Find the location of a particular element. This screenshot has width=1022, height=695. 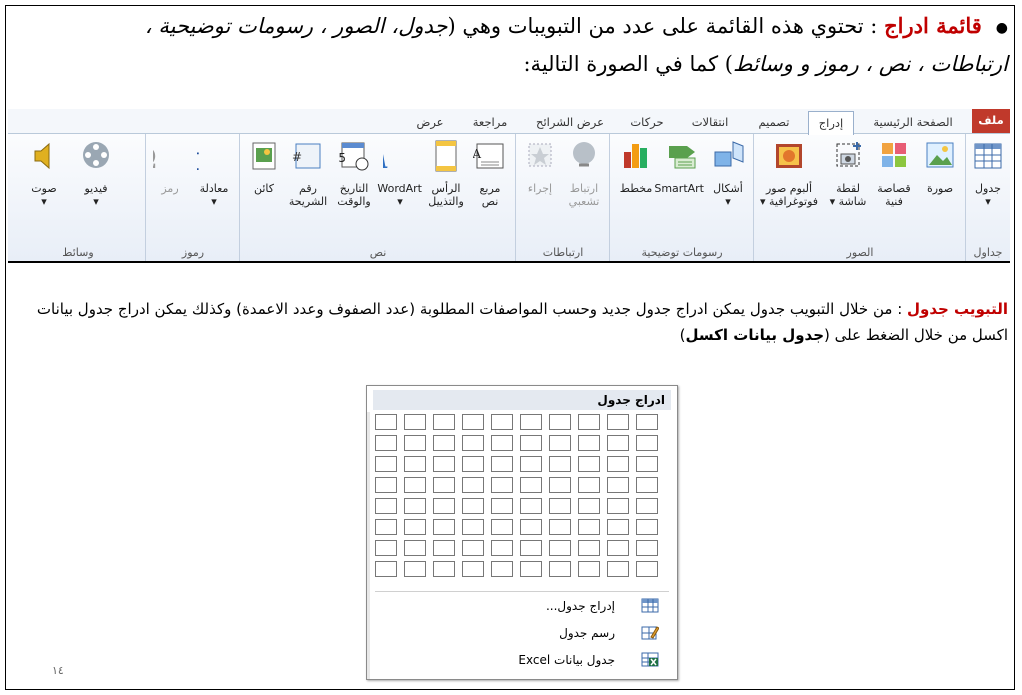

table-grid is located at coordinates (524, 499).